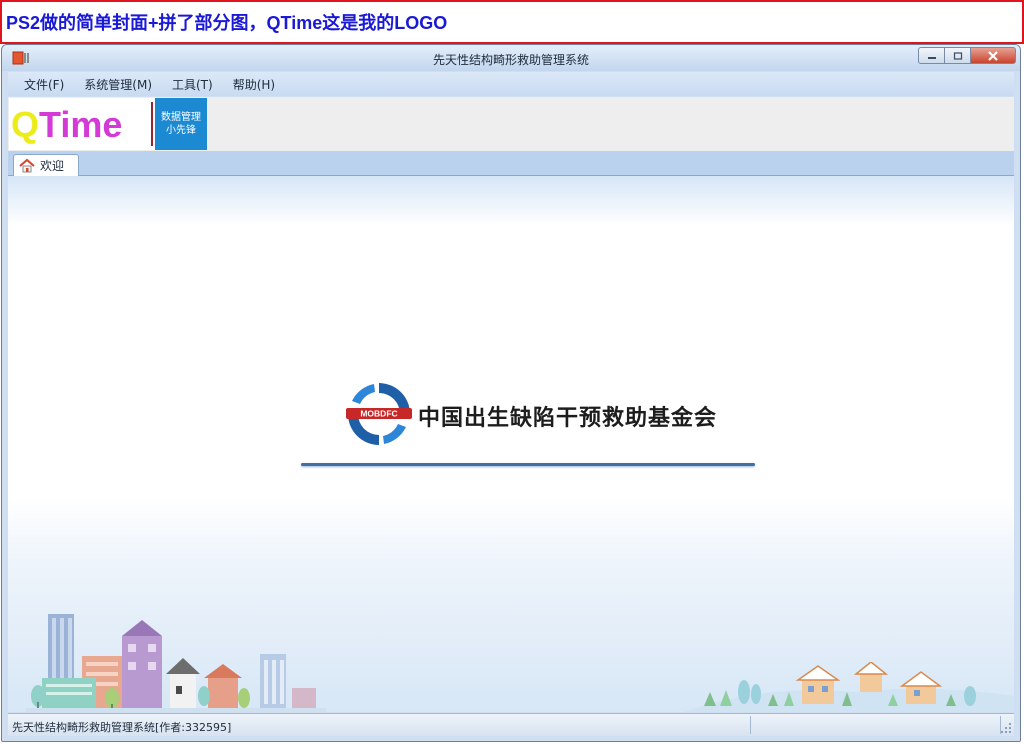  What do you see at coordinates (41, 84) in the screenshot?
I see `menu-file: 文件(F)` at bounding box center [41, 84].